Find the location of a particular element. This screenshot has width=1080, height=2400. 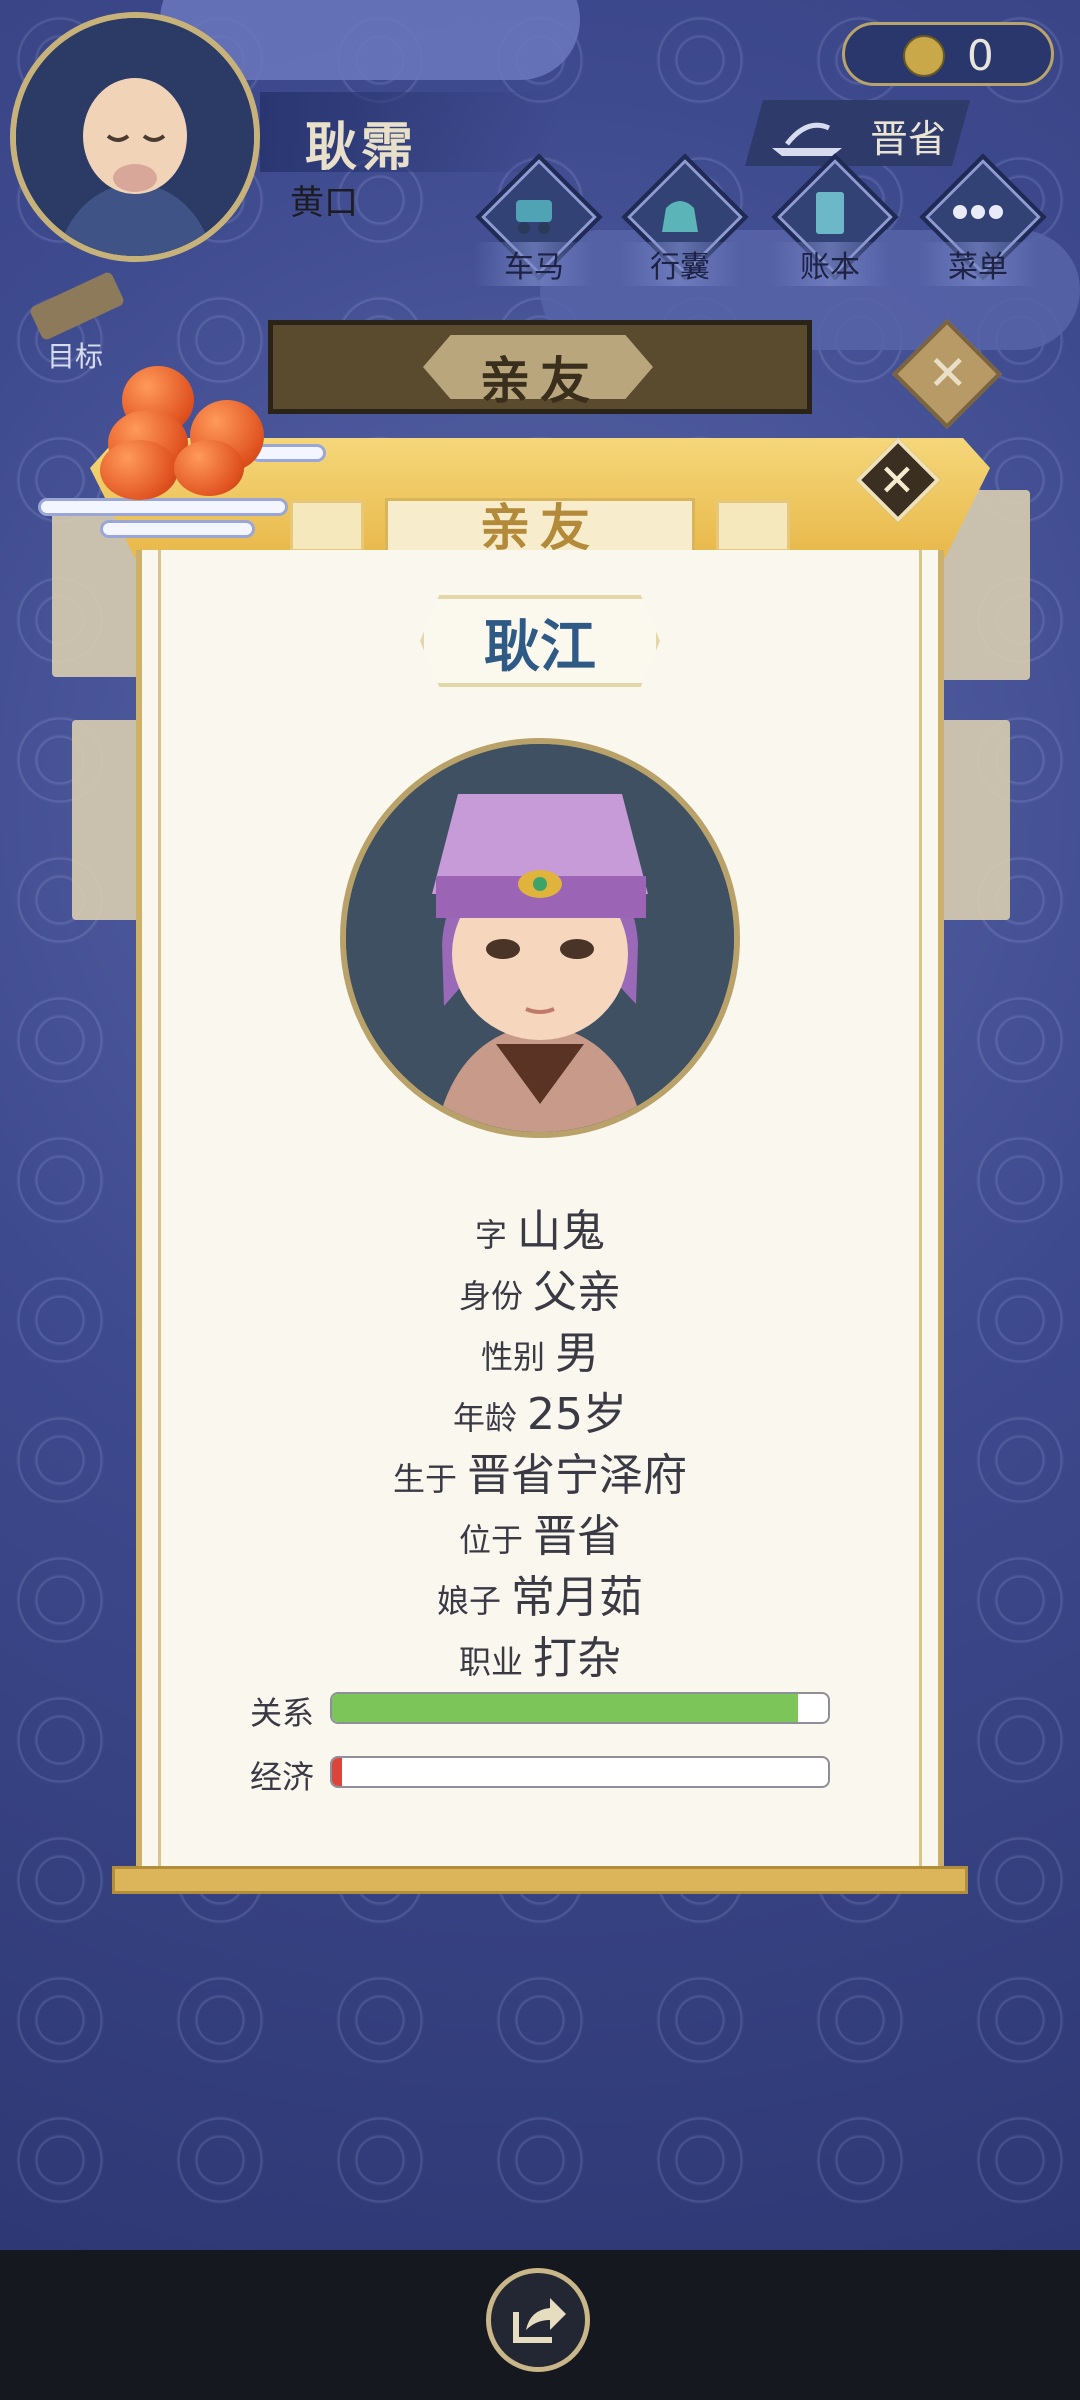

share-icon is located at coordinates (539, 2320).